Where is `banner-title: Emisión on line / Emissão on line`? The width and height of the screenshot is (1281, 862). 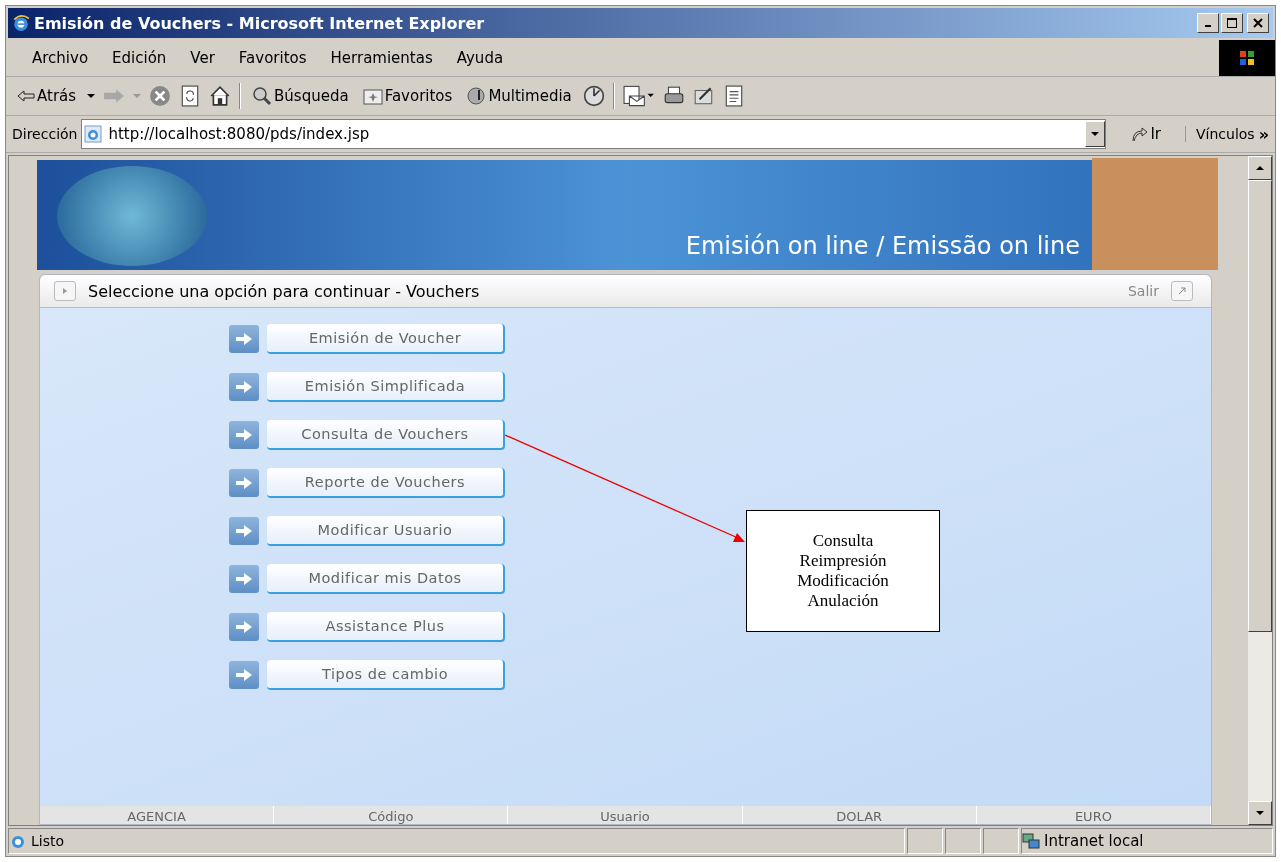 banner-title: Emisión on line / Emissão on line is located at coordinates (882, 247).